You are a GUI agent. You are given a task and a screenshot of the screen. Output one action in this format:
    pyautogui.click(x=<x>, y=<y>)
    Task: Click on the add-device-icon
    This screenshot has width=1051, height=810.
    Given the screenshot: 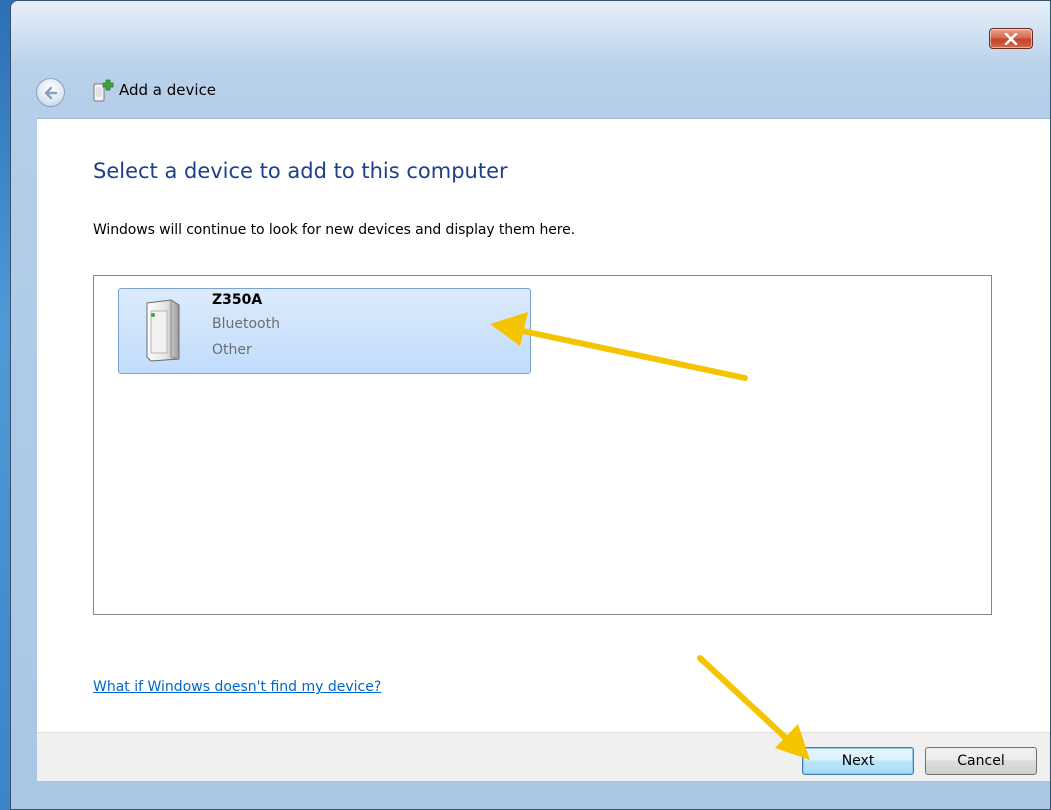 What is the action you would take?
    pyautogui.click(x=103, y=90)
    